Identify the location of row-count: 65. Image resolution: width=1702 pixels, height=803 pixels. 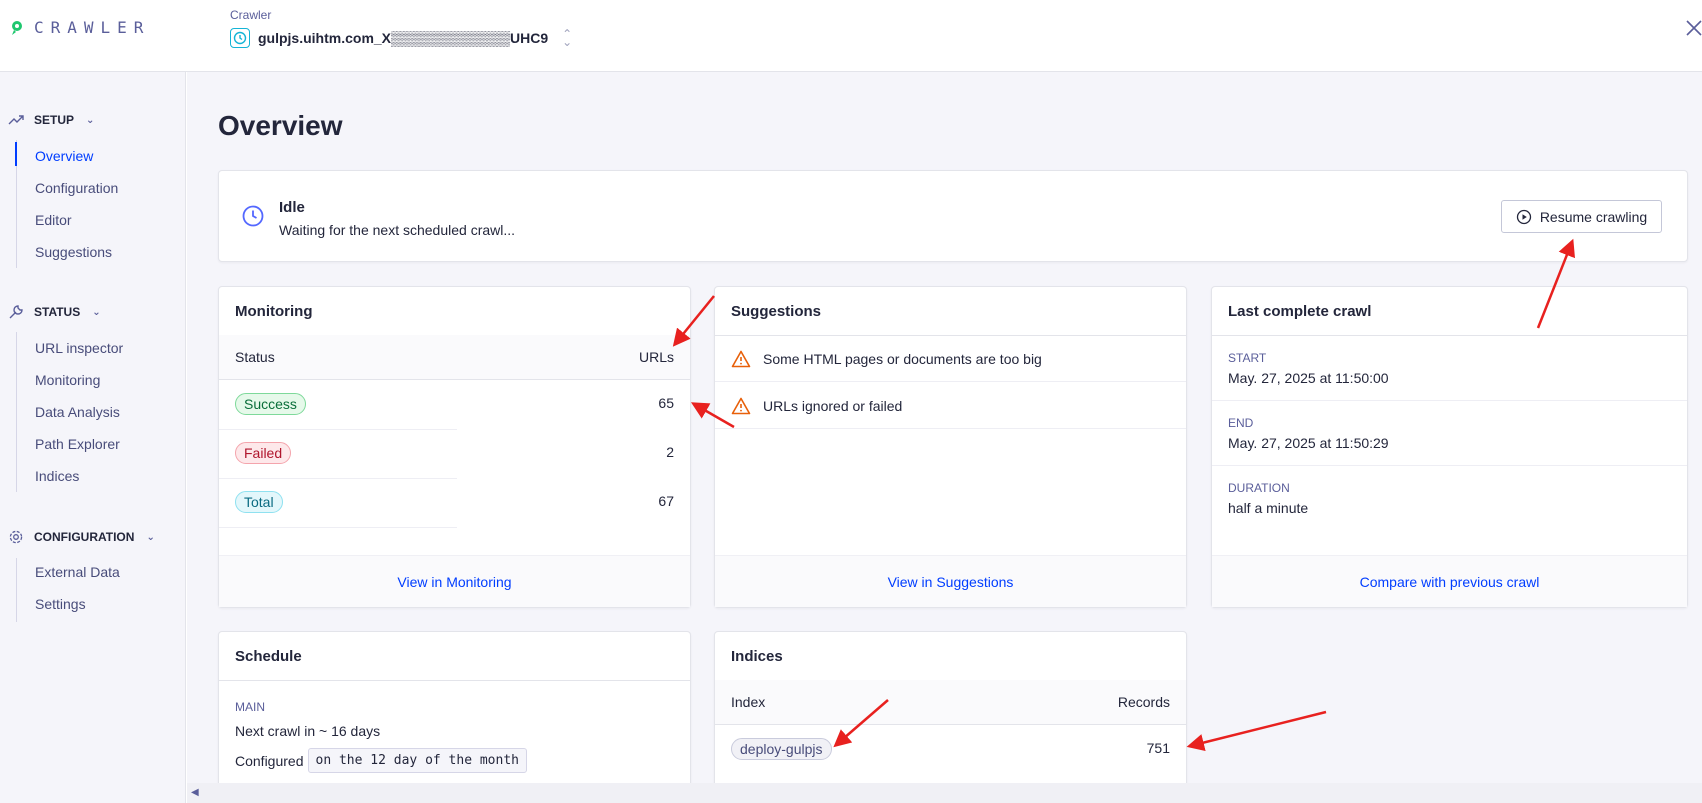
(666, 403).